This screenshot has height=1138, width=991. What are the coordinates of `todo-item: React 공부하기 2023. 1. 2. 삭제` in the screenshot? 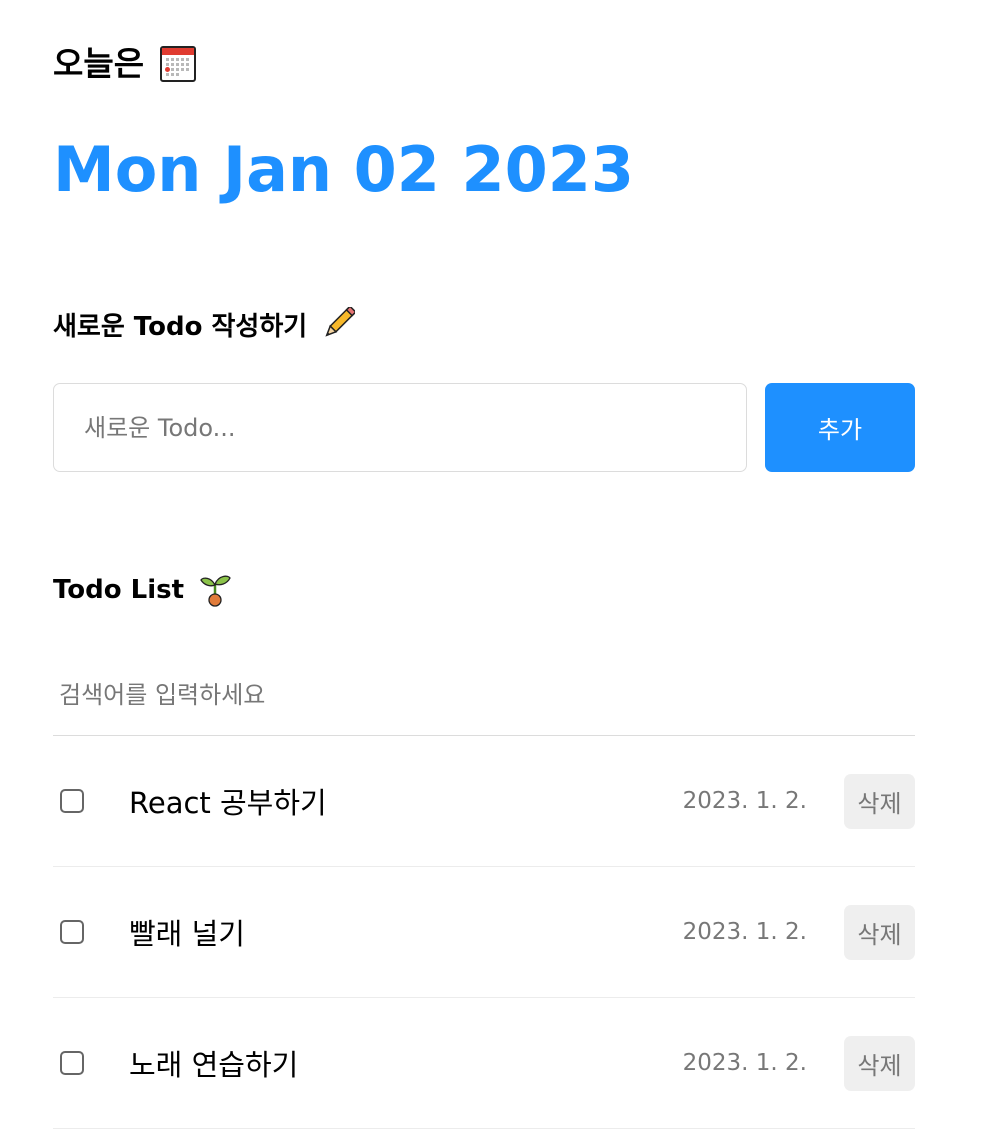 It's located at (484, 801).